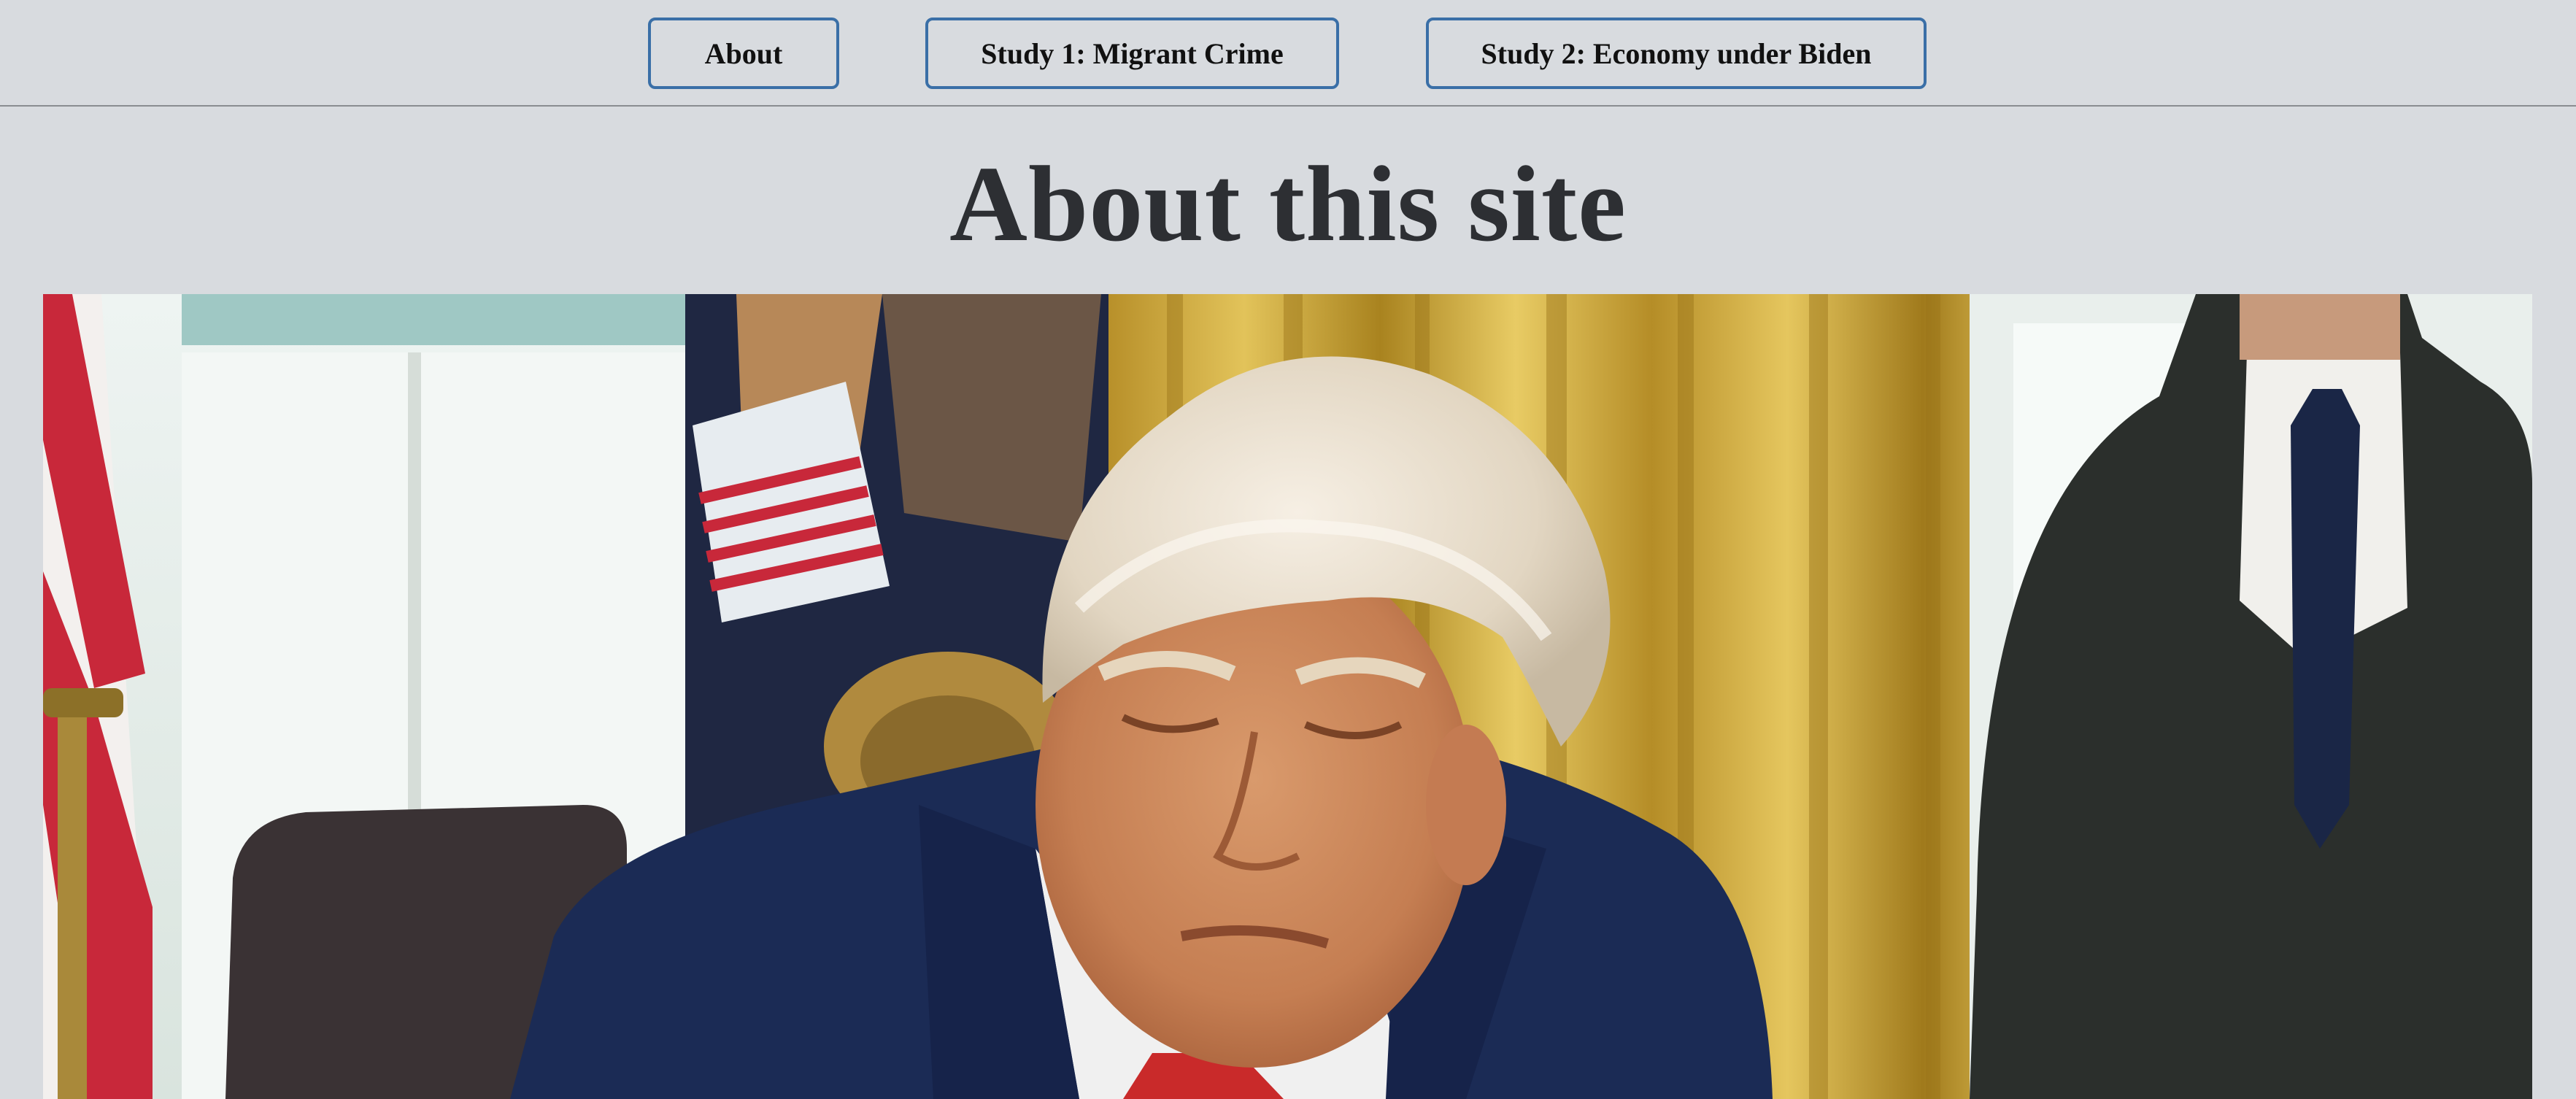 The height and width of the screenshot is (1099, 2576). What do you see at coordinates (743, 54) in the screenshot?
I see `nav-about-button: About` at bounding box center [743, 54].